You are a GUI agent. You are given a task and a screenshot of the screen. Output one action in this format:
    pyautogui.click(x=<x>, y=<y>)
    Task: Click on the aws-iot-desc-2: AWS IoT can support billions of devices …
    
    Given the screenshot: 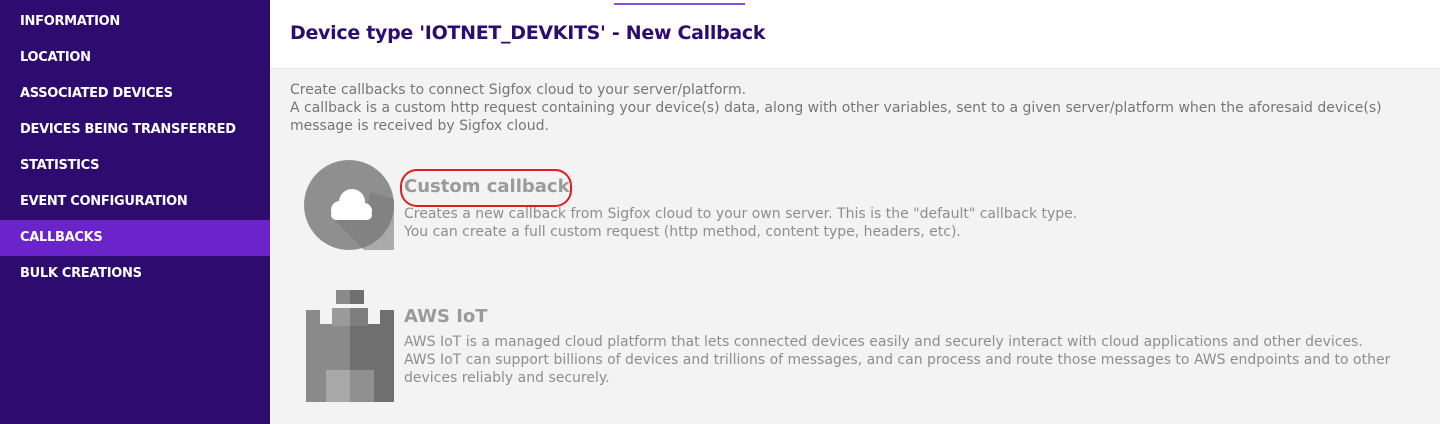 What is the action you would take?
    pyautogui.click(x=897, y=369)
    